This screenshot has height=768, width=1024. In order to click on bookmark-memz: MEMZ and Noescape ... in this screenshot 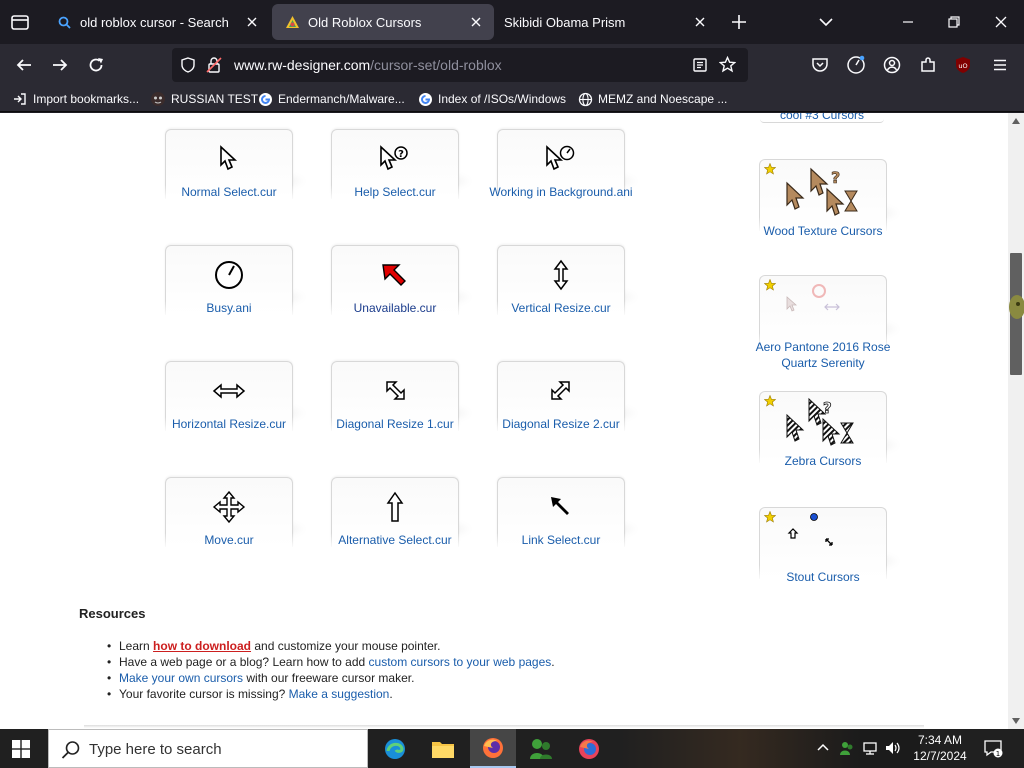, I will do `click(652, 99)`.